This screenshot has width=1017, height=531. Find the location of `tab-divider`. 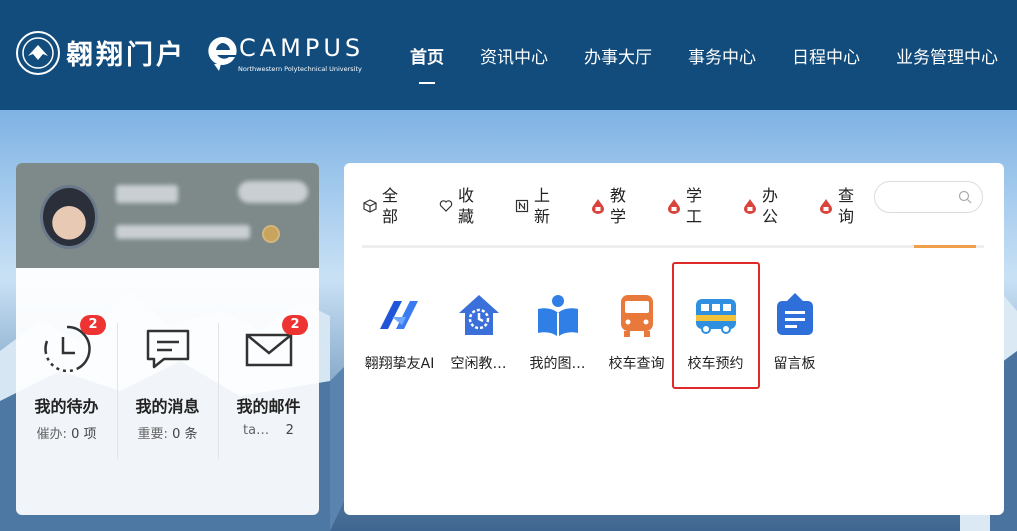

tab-divider is located at coordinates (673, 246).